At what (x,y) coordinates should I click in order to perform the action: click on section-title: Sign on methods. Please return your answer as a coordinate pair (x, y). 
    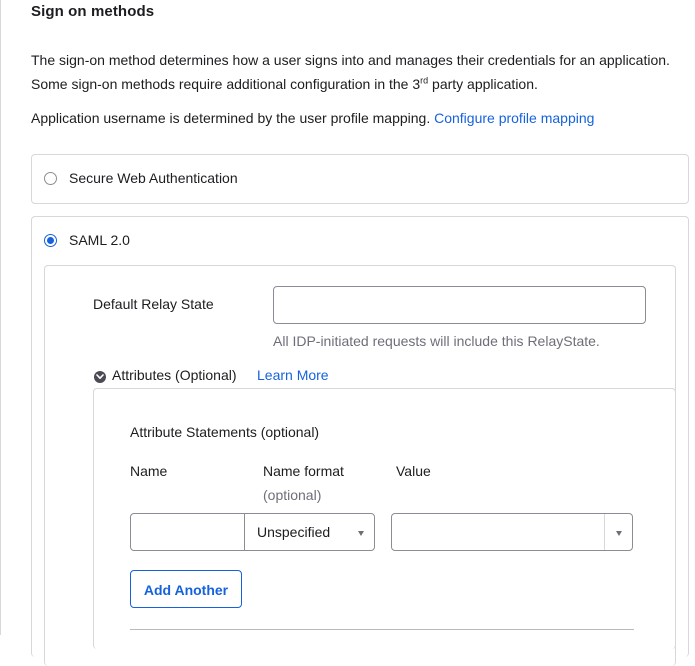
    Looking at the image, I should click on (93, 11).